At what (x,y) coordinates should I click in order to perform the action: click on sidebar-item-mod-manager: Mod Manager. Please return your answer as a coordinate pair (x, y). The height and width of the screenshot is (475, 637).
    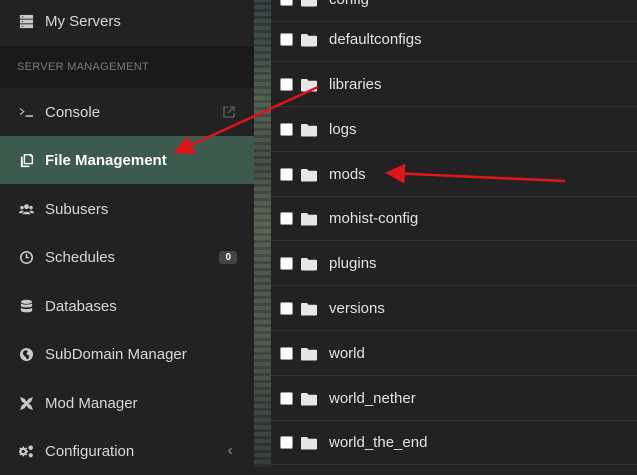
    Looking at the image, I should click on (127, 403).